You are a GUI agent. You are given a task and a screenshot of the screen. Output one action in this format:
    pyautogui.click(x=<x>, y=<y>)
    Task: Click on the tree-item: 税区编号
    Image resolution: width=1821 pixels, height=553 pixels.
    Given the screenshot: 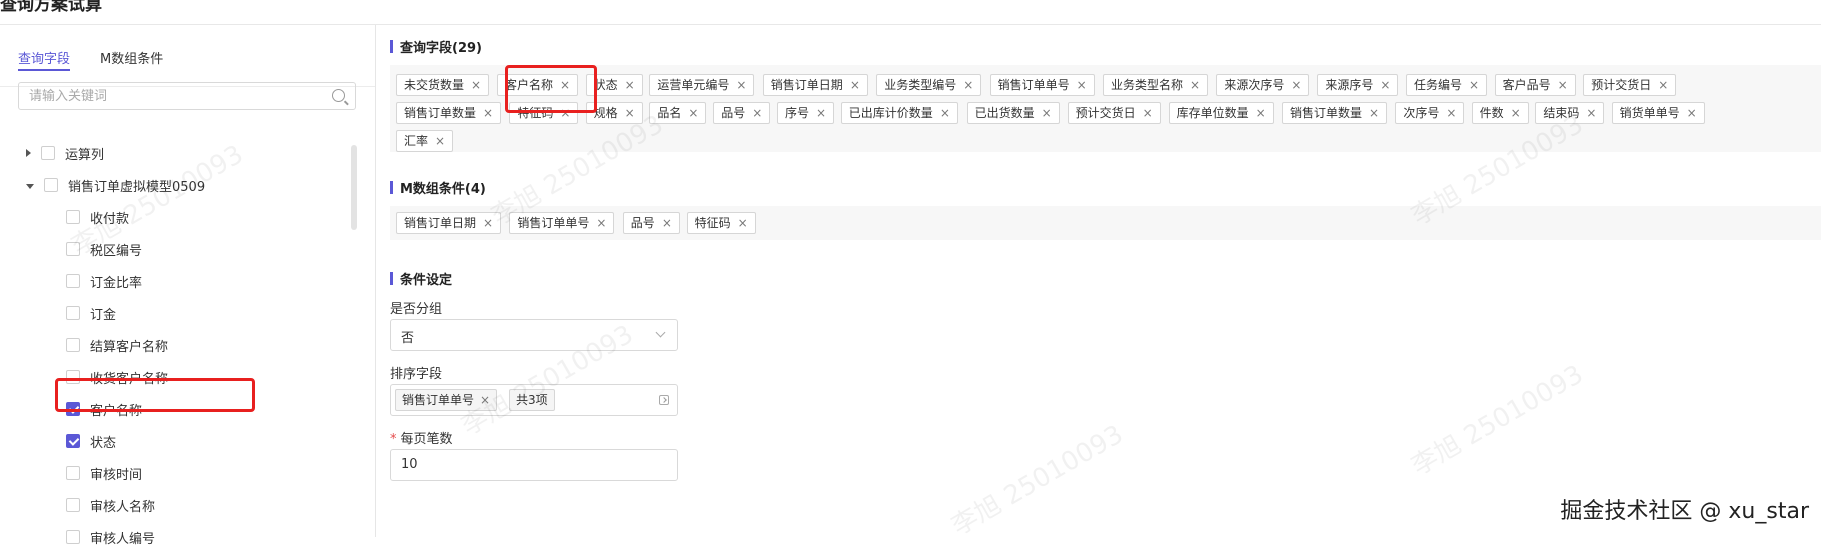 What is the action you would take?
    pyautogui.click(x=104, y=249)
    